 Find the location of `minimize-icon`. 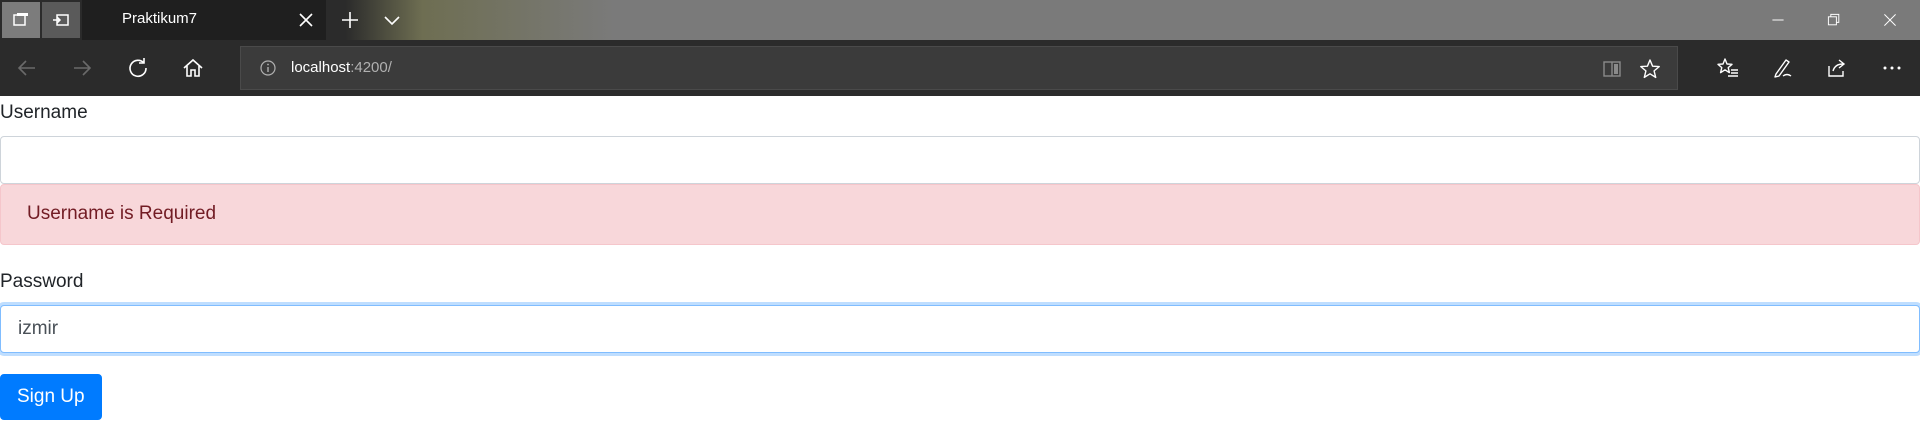

minimize-icon is located at coordinates (1778, 20).